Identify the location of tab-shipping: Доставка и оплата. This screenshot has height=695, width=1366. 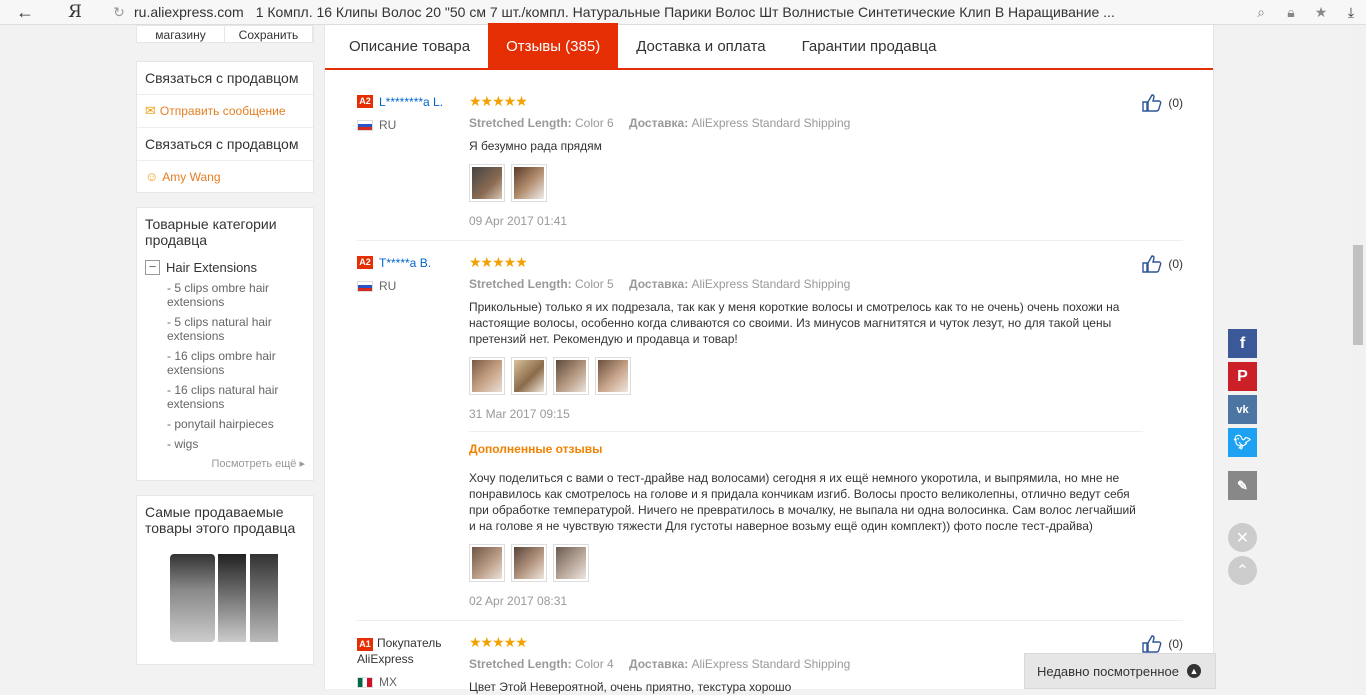
(700, 45).